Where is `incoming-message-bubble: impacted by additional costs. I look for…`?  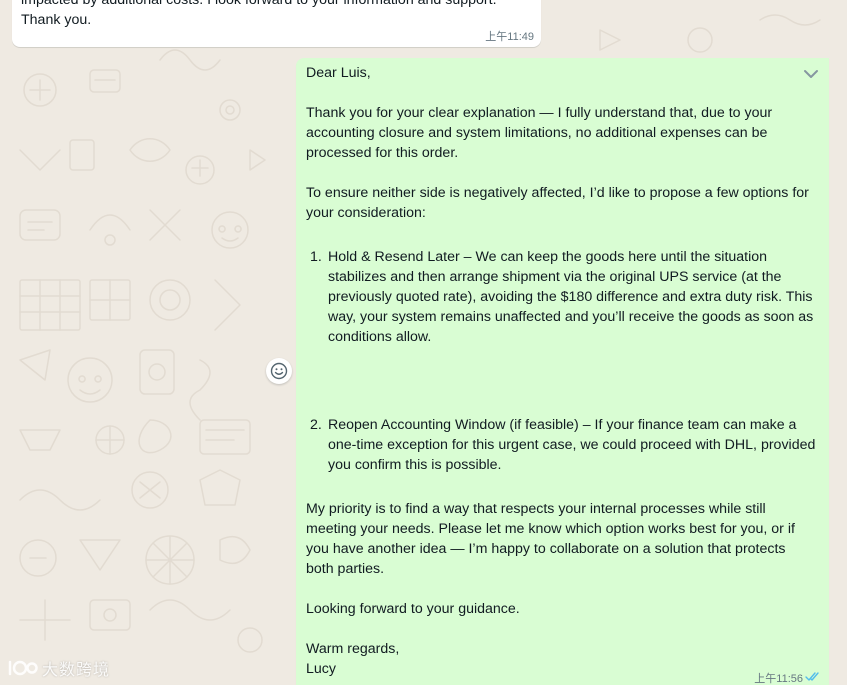
incoming-message-bubble: impacted by additional costs. I look for… is located at coordinates (276, 23).